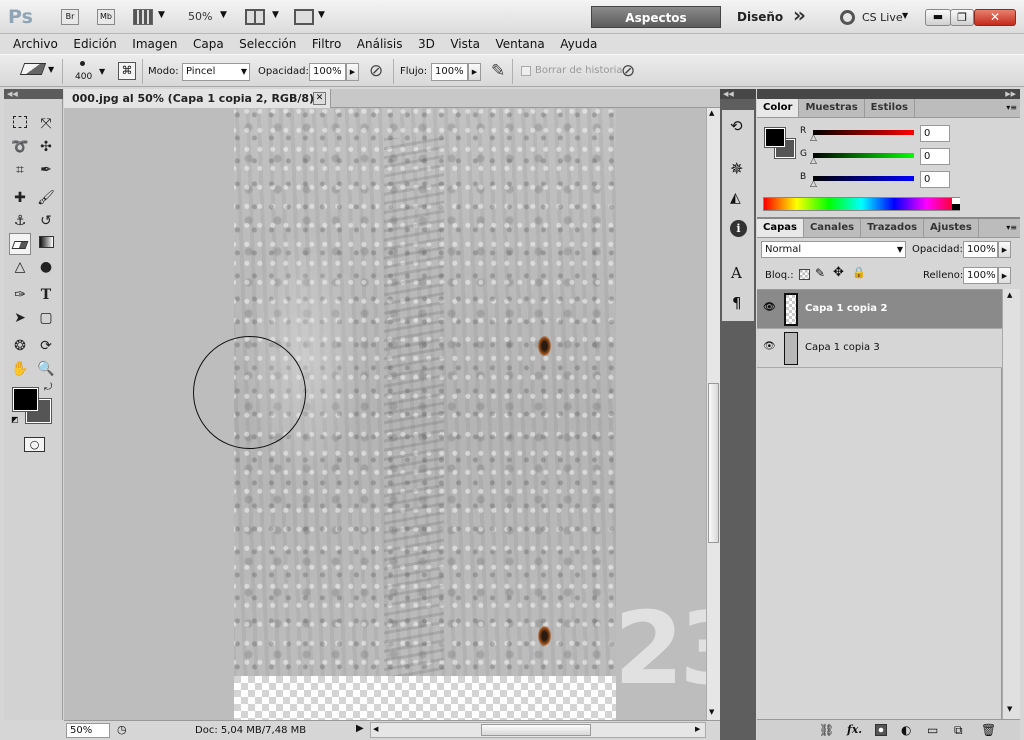 This screenshot has height=740, width=1024. Describe the element at coordinates (20, 369) in the screenshot. I see `hand-tool-icon: ✋` at that location.